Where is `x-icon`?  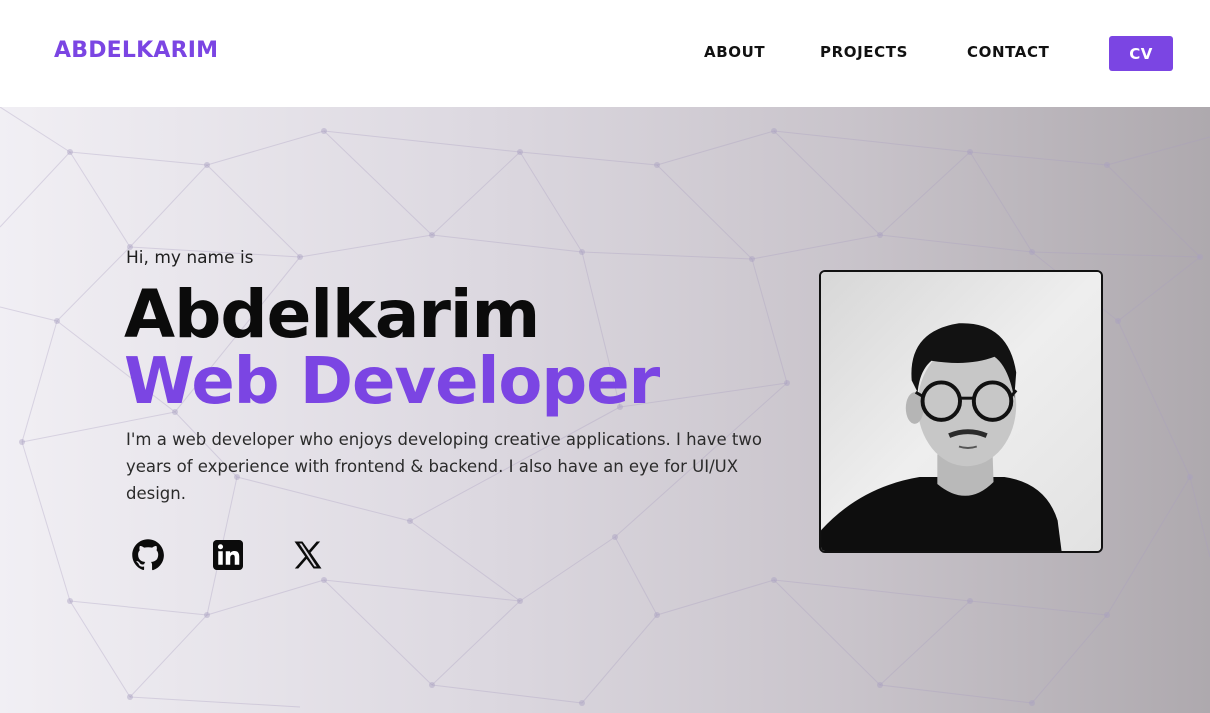 x-icon is located at coordinates (308, 555).